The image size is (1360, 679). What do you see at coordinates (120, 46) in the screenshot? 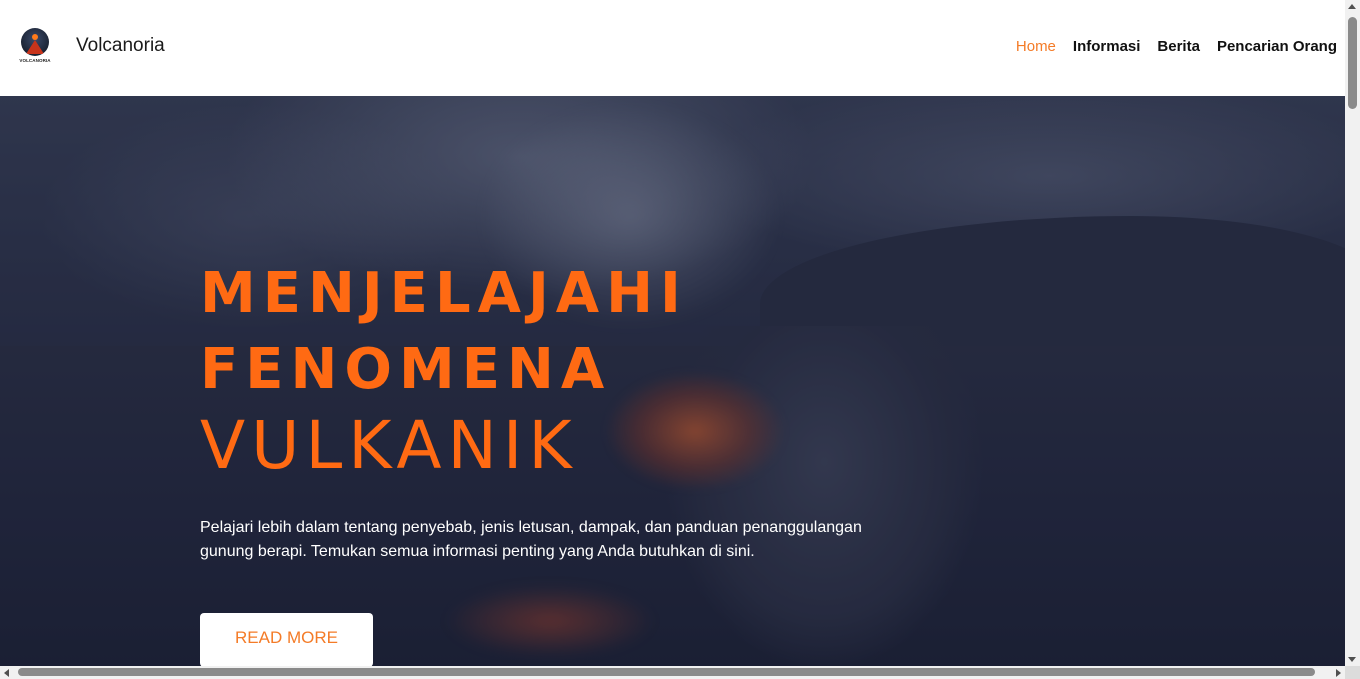
I see `brand-name: Volcanoria` at bounding box center [120, 46].